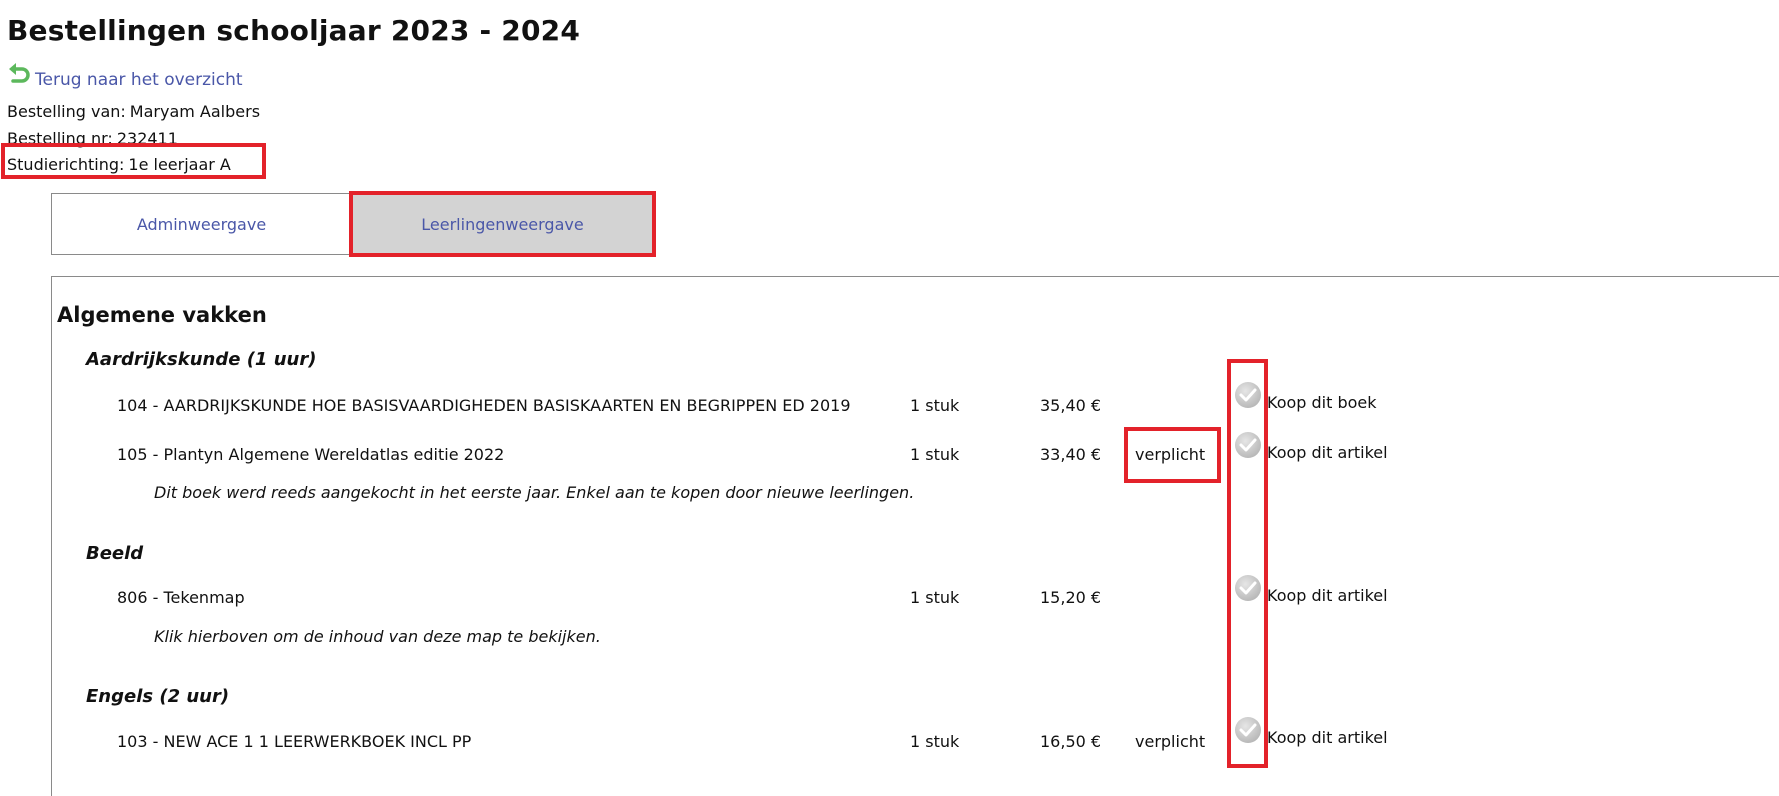 The height and width of the screenshot is (796, 1779). I want to click on tab-leerlingenweergave: Leerlingenweergave, so click(502, 224).